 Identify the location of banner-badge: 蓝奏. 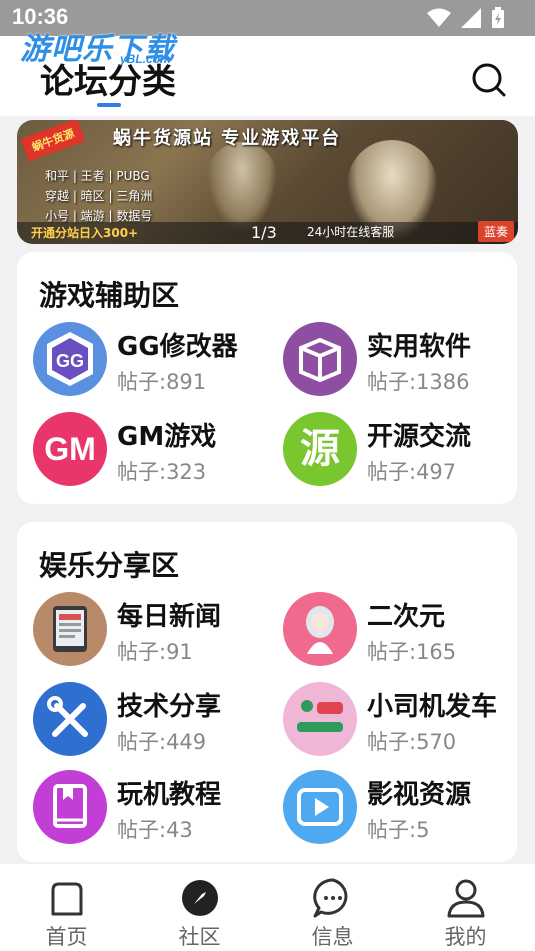
(495, 231).